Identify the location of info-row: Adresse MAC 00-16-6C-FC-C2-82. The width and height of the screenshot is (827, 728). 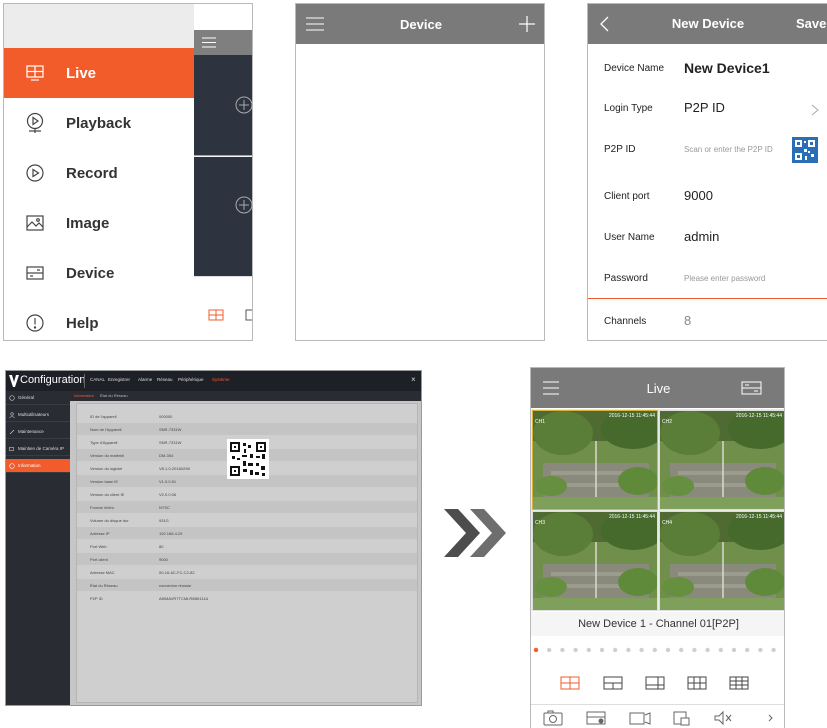
(247, 572).